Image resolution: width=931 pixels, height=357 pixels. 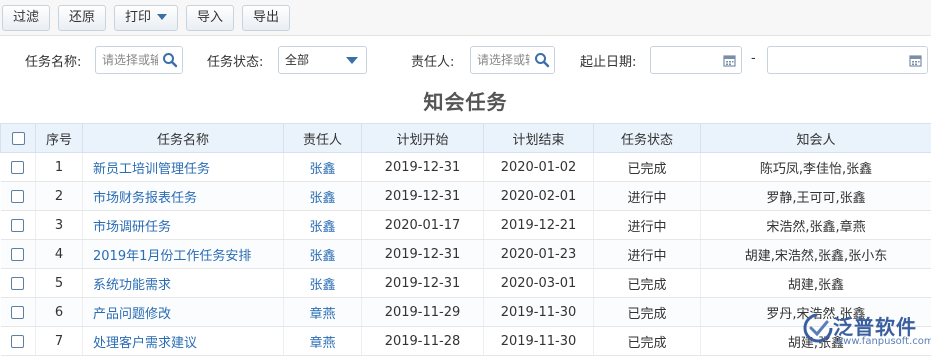 I want to click on row-no: 6, so click(x=59, y=312).